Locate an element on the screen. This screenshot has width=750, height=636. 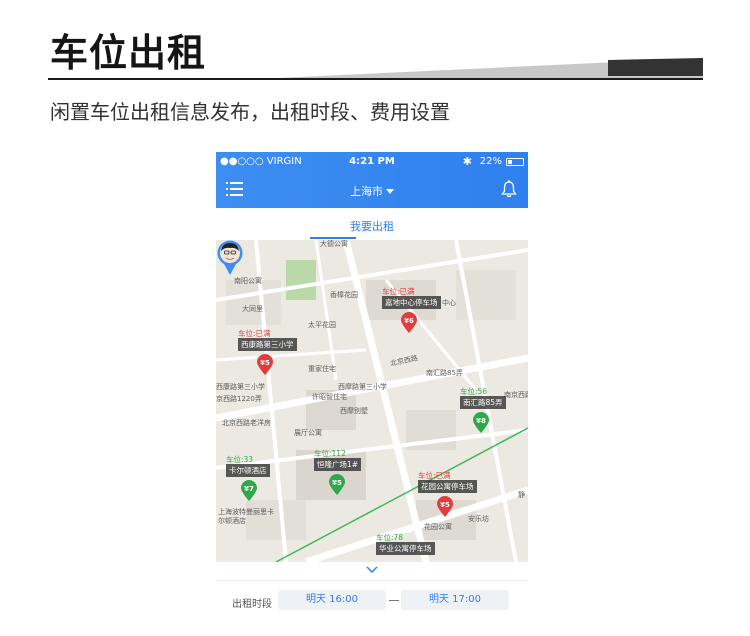
map-label: 中心 is located at coordinates (449, 303).